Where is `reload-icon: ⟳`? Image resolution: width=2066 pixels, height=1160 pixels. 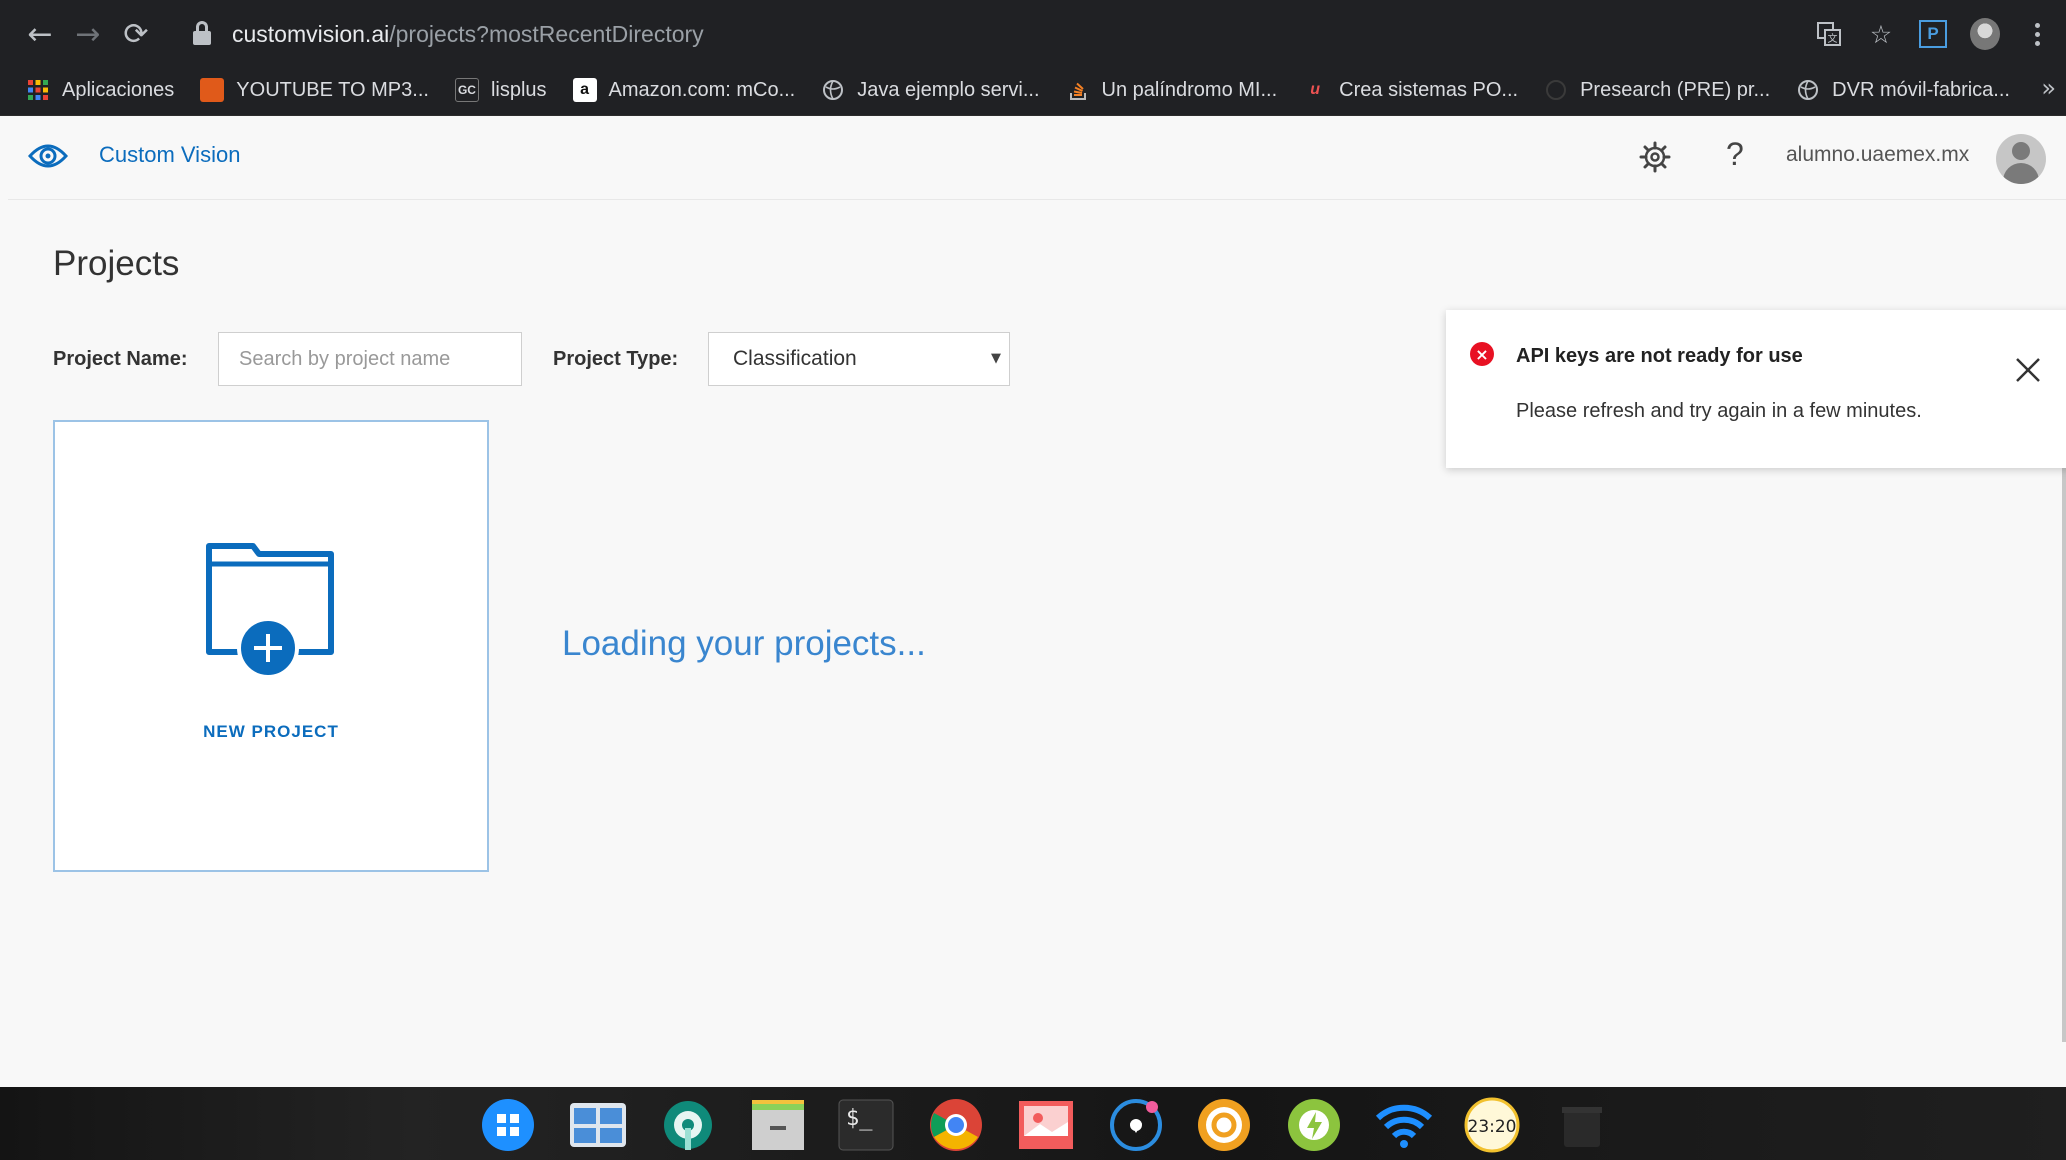 reload-icon: ⟳ is located at coordinates (136, 34).